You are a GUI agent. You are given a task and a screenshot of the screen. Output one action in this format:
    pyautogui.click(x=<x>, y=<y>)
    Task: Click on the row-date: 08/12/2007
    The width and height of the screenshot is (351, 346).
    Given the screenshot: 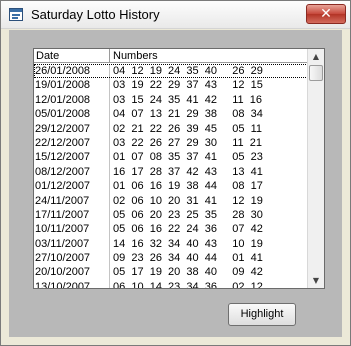 What is the action you would take?
    pyautogui.click(x=63, y=171)
    